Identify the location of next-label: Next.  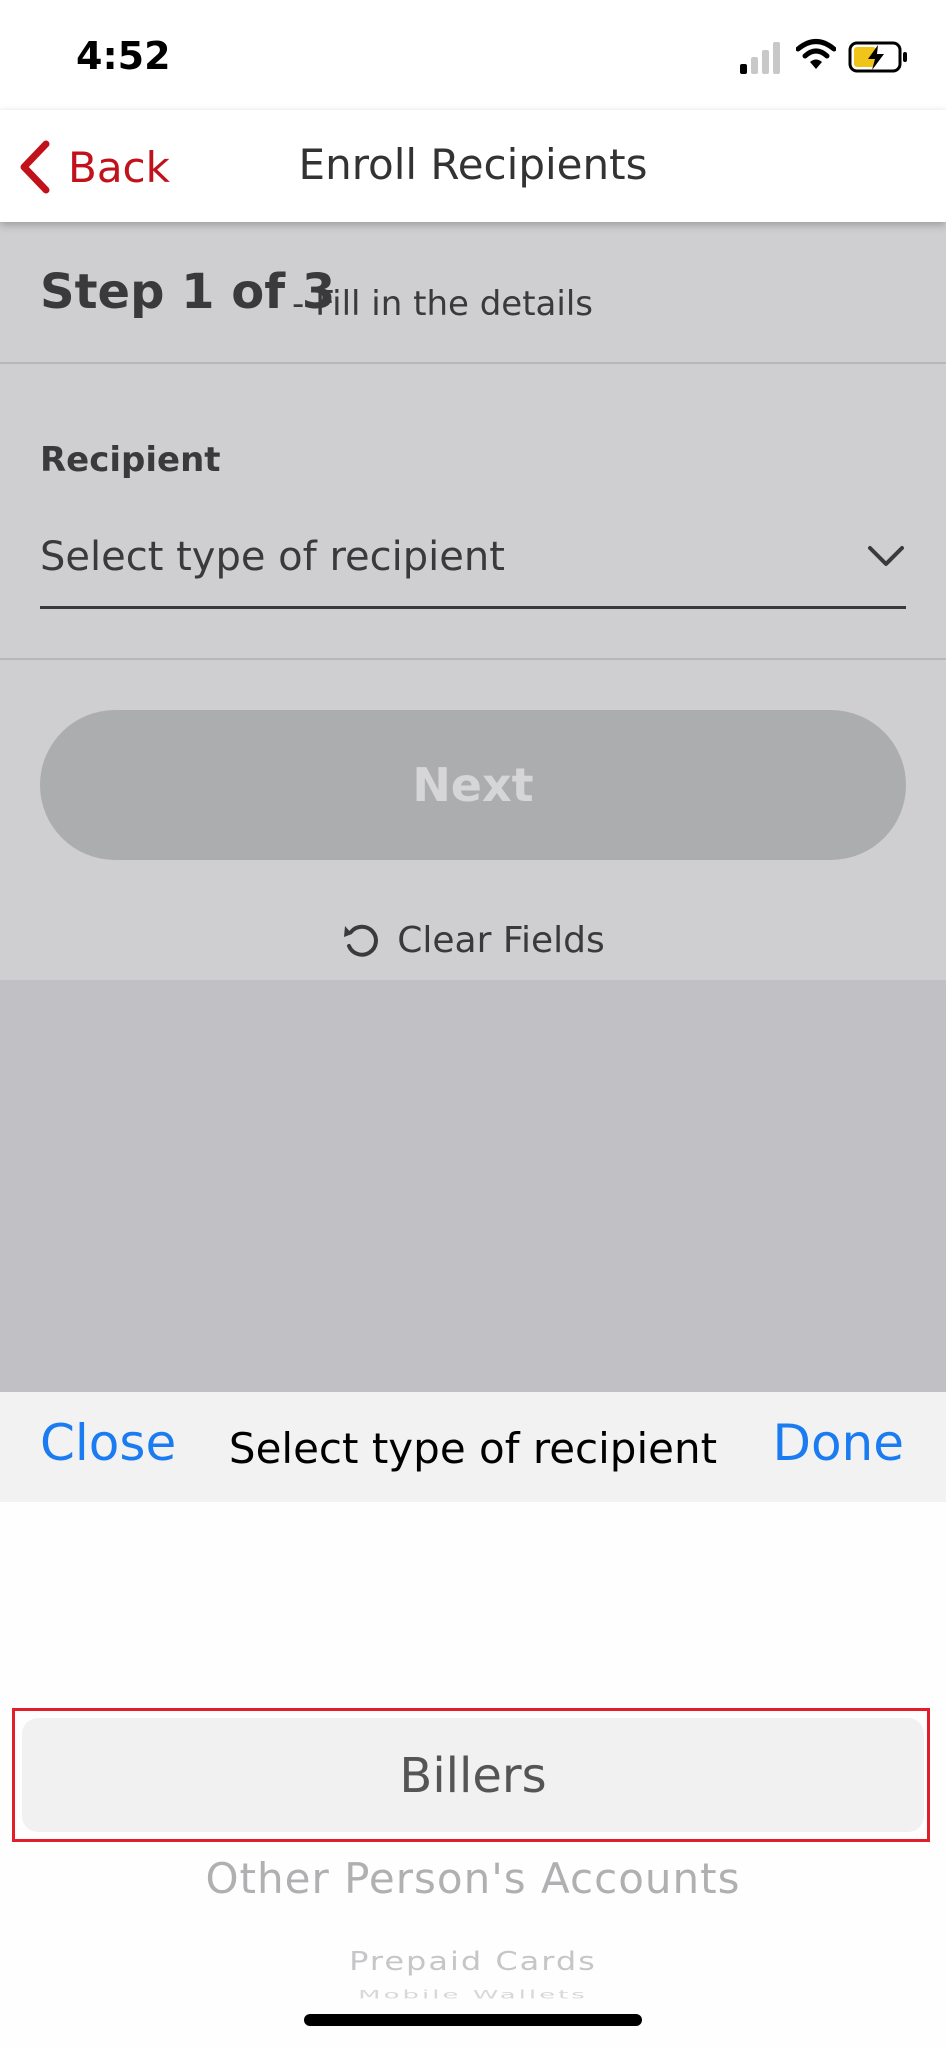
(473, 785).